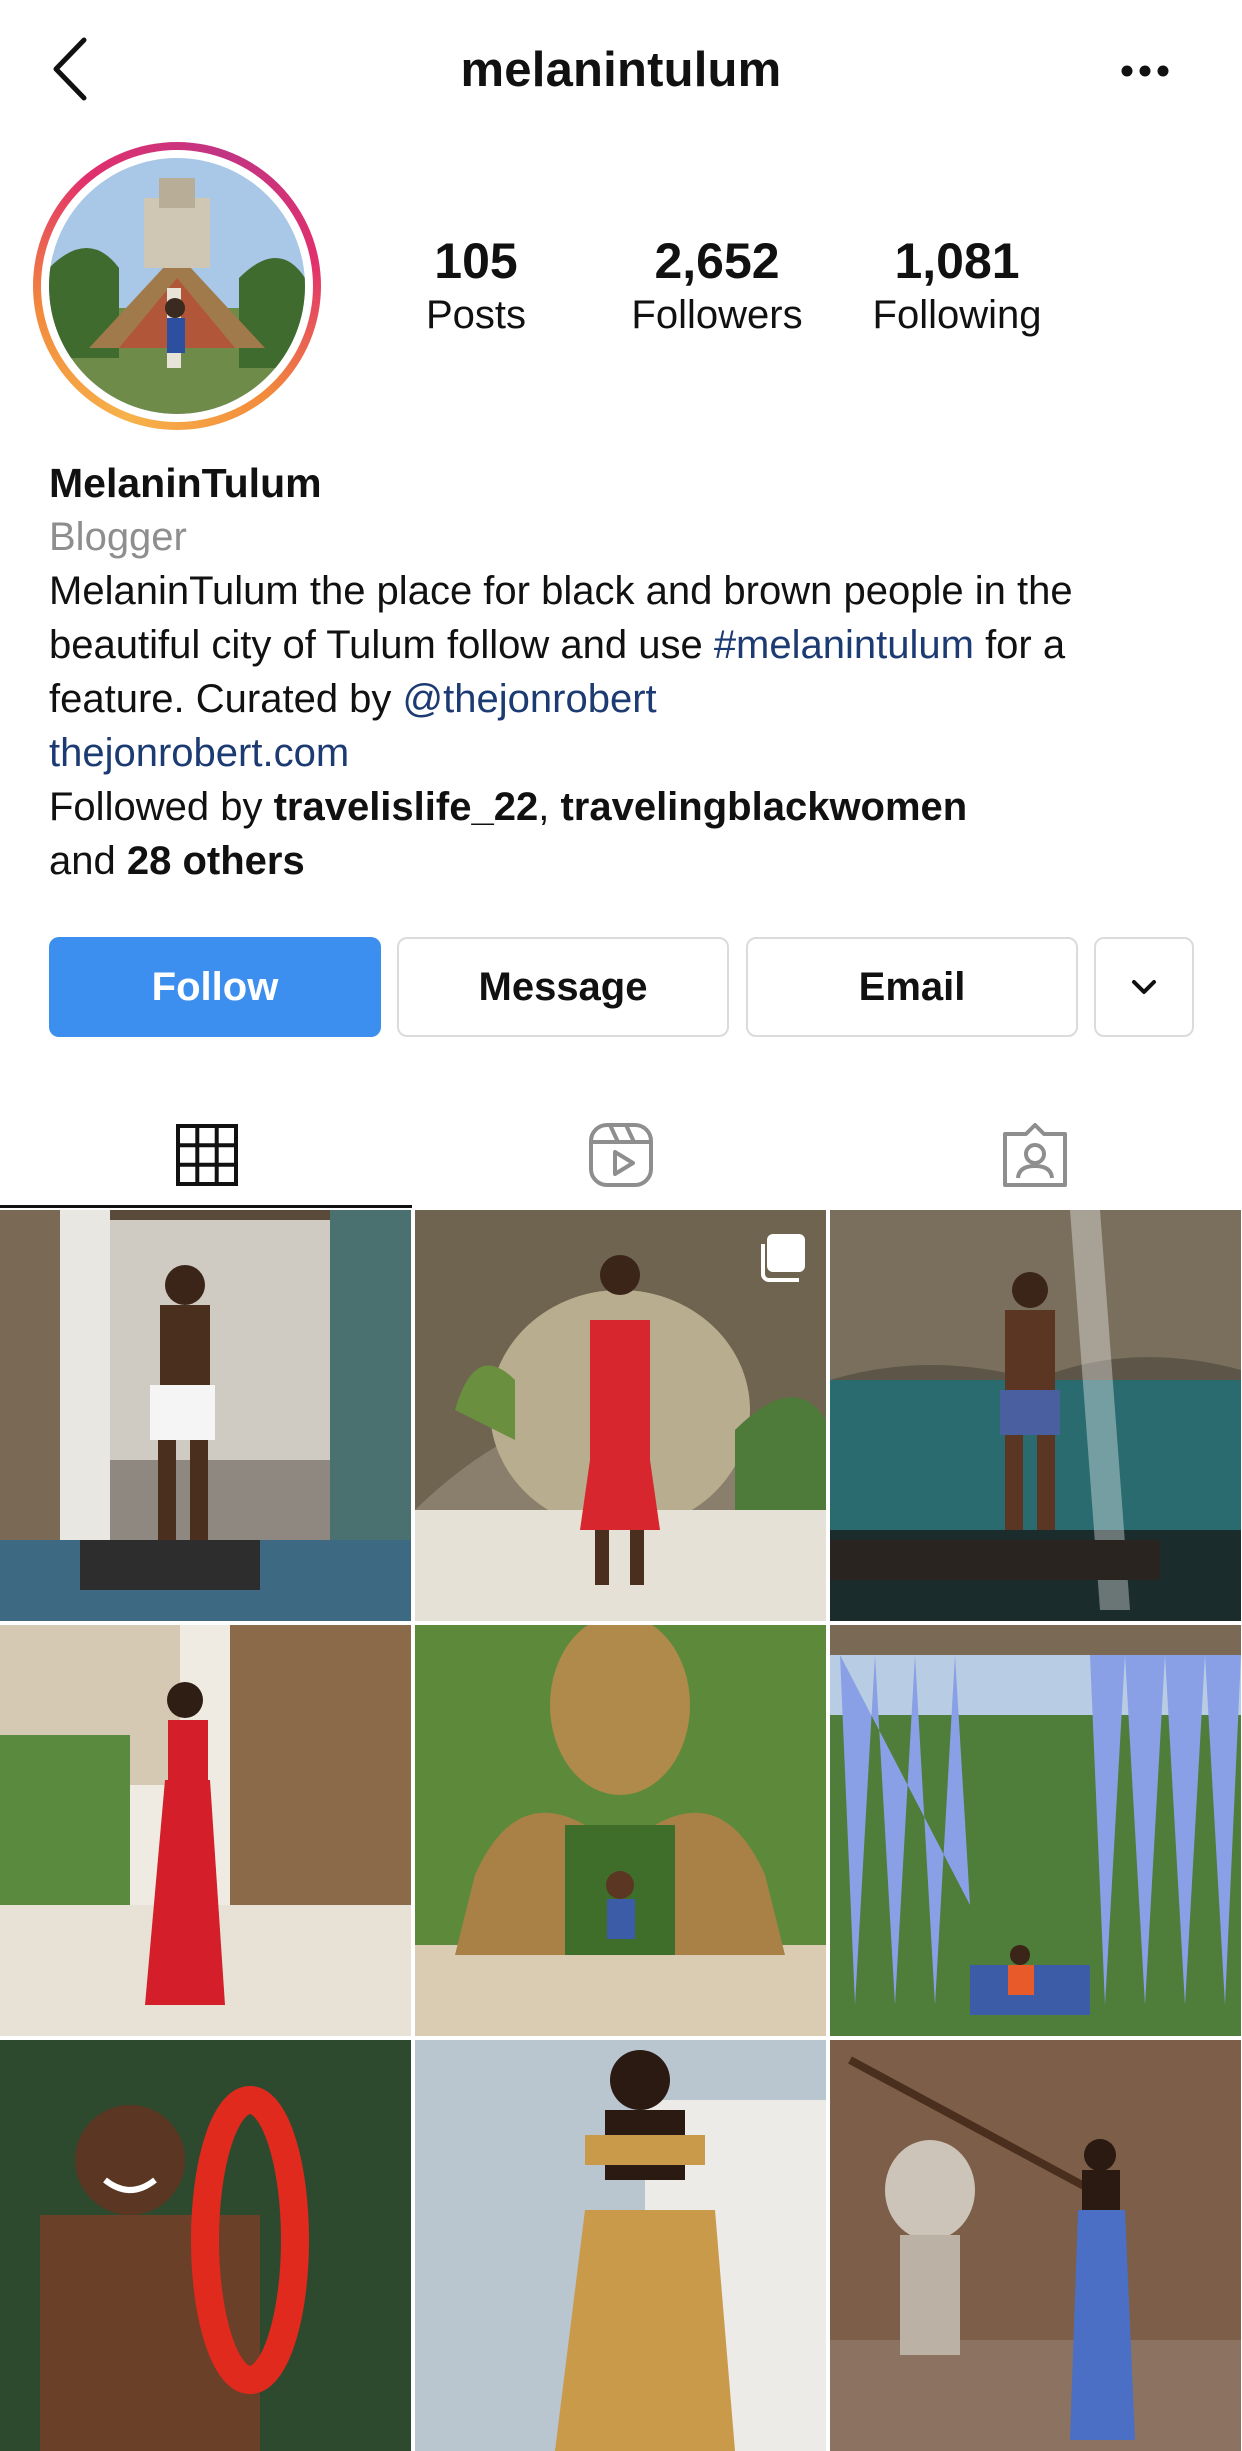 The image size is (1242, 2451). I want to click on grid-icon, so click(207, 1155).